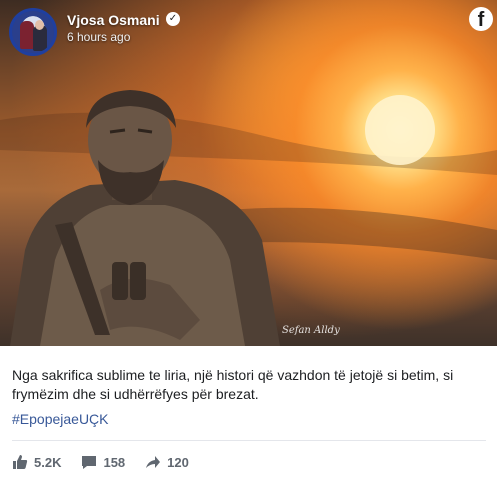  I want to click on photo-signature: Sefan Alldy, so click(311, 330).